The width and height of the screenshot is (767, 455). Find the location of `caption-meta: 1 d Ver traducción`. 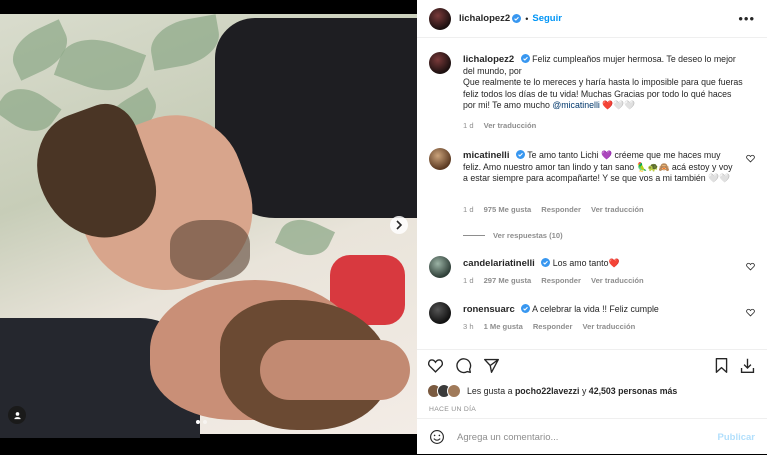

caption-meta: 1 d Ver traducción is located at coordinates (499, 125).